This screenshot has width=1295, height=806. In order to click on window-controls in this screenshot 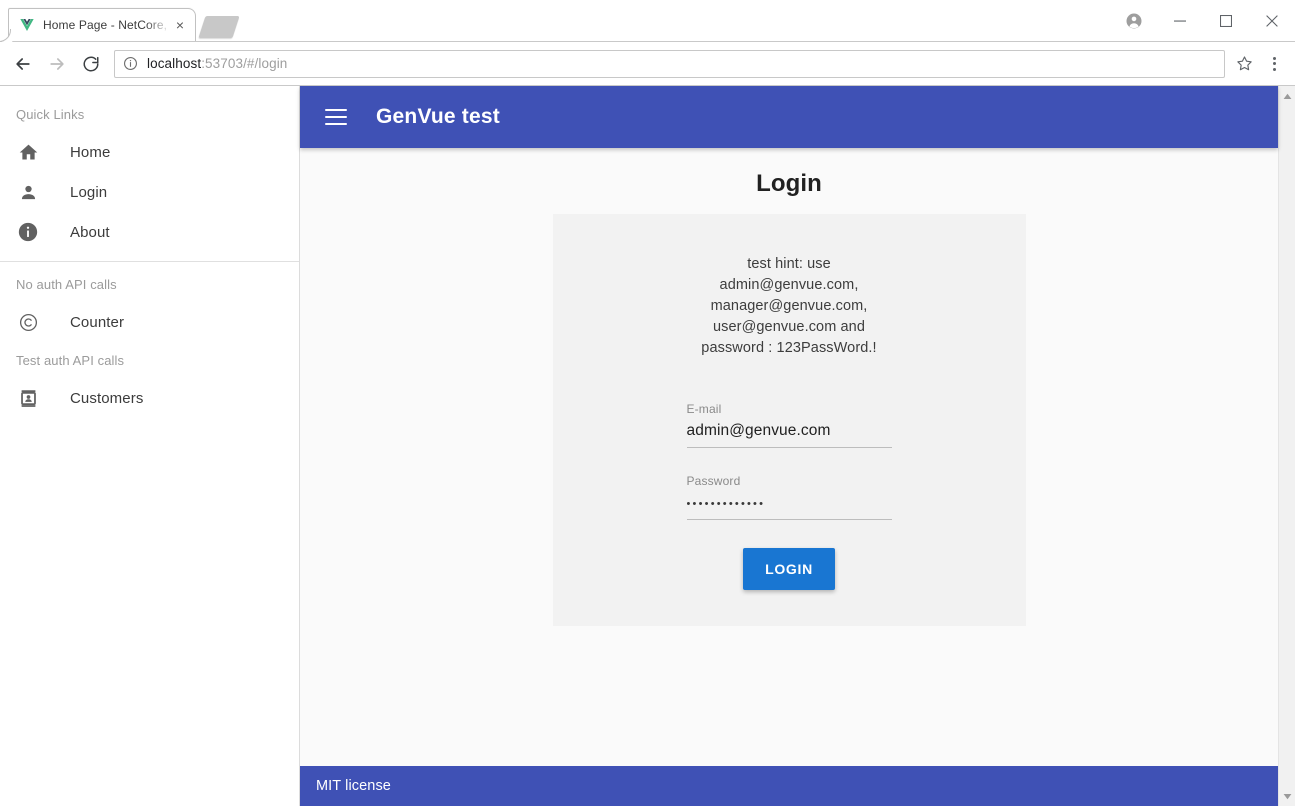, I will do `click(1203, 21)`.